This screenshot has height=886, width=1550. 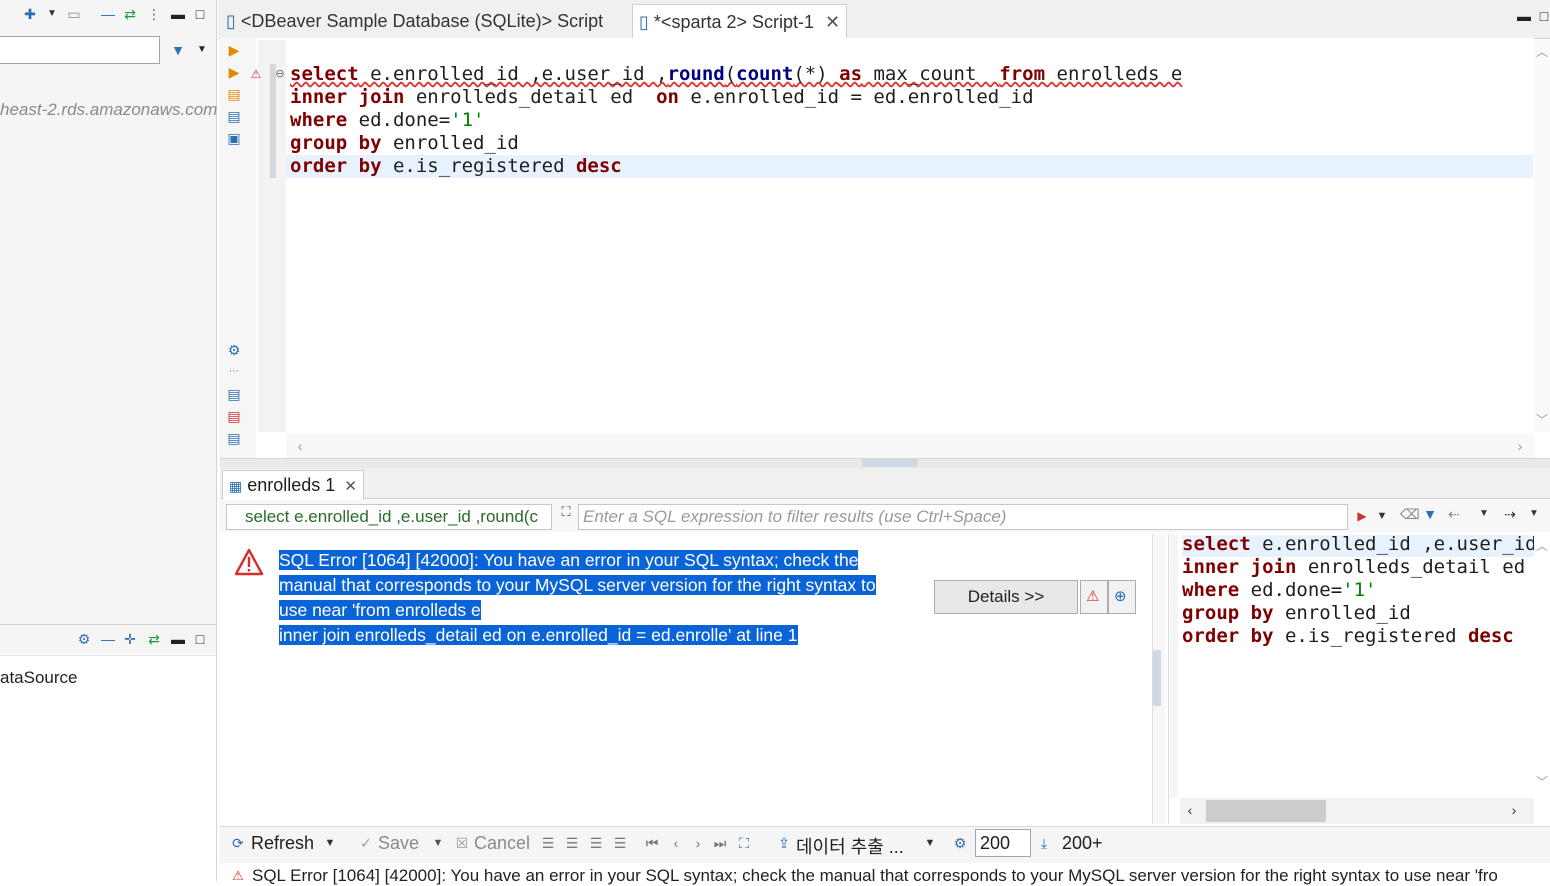 What do you see at coordinates (596, 843) in the screenshot?
I see `copy-row-icon: ☰` at bounding box center [596, 843].